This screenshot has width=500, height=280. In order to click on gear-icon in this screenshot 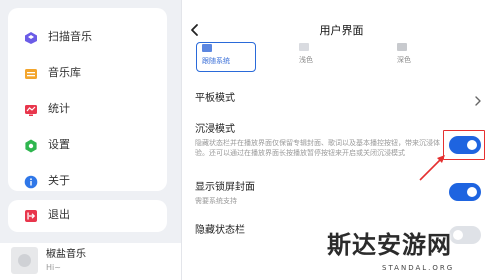, I will do `click(31, 145)`.